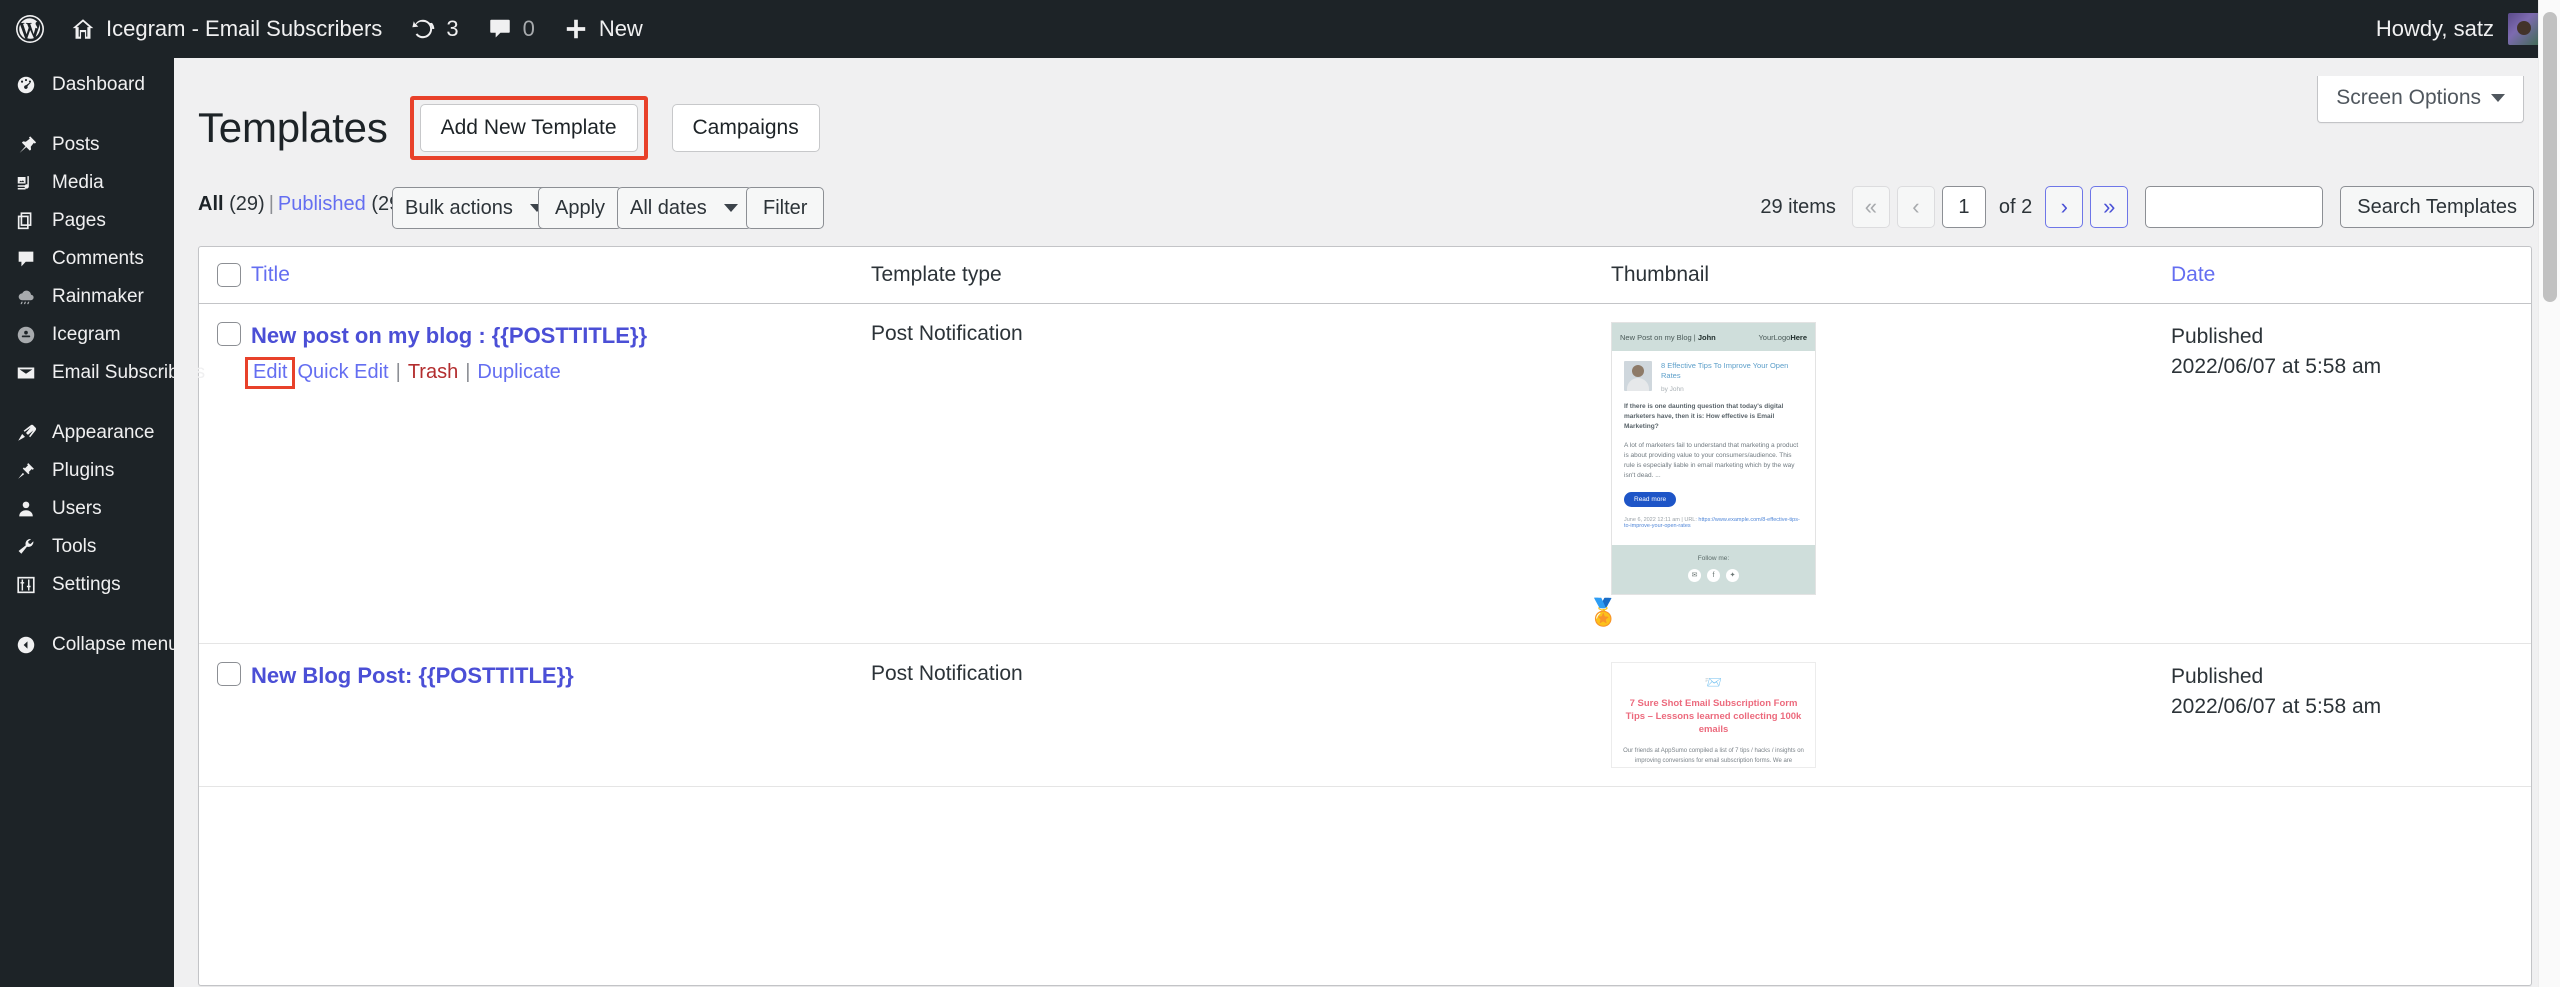  I want to click on current-page-input: 1, so click(1963, 207).